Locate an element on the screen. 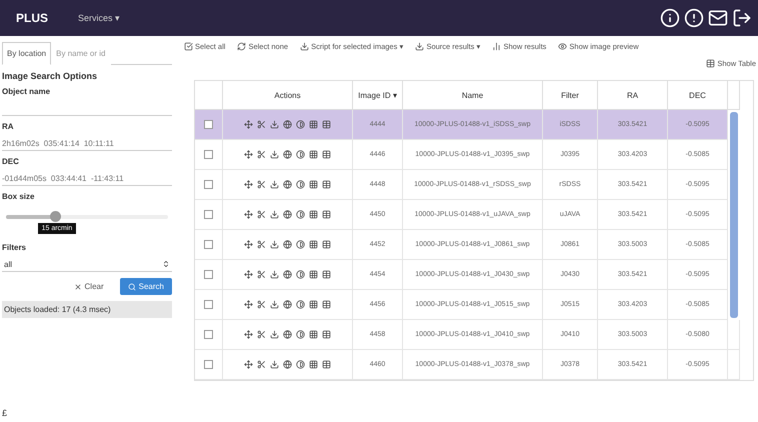 The height and width of the screenshot is (422, 758). mail-icon is located at coordinates (718, 18).